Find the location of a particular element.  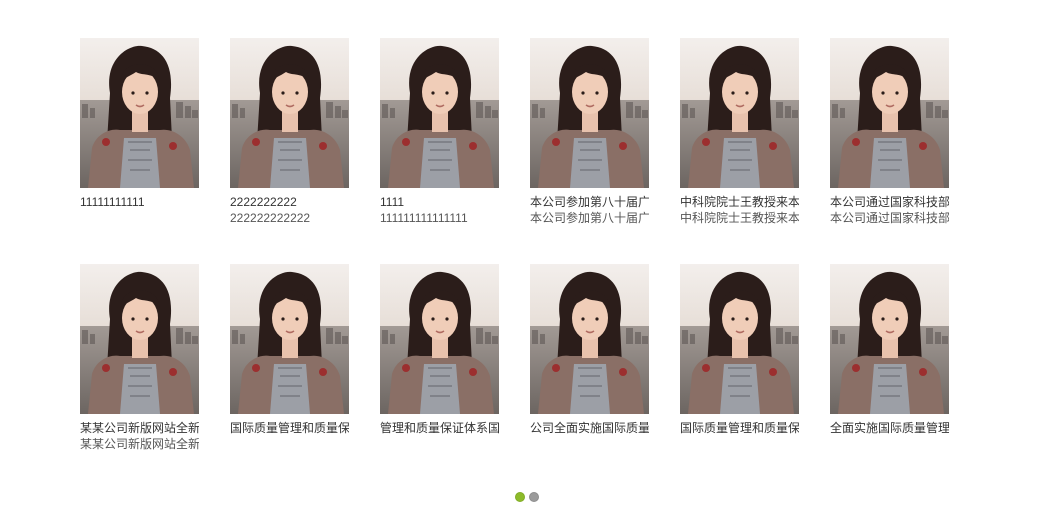

item-title: 中科院院士王教授来本 is located at coordinates (739, 202).